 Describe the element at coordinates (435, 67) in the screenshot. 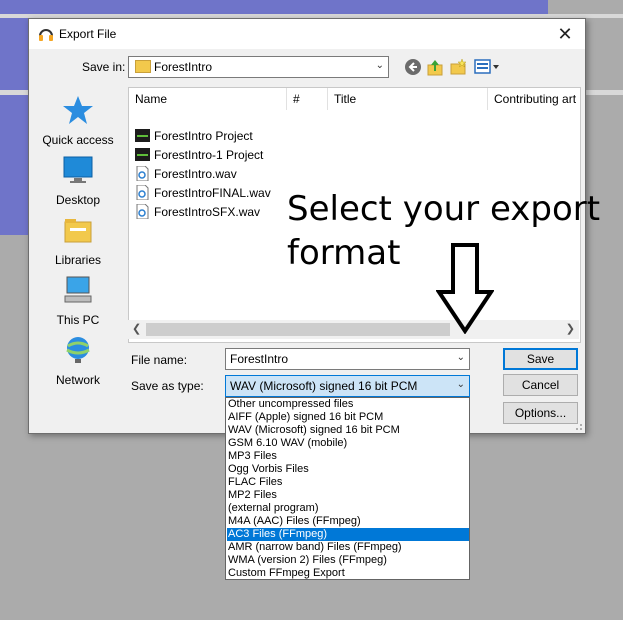

I see `up-folder-icon` at that location.